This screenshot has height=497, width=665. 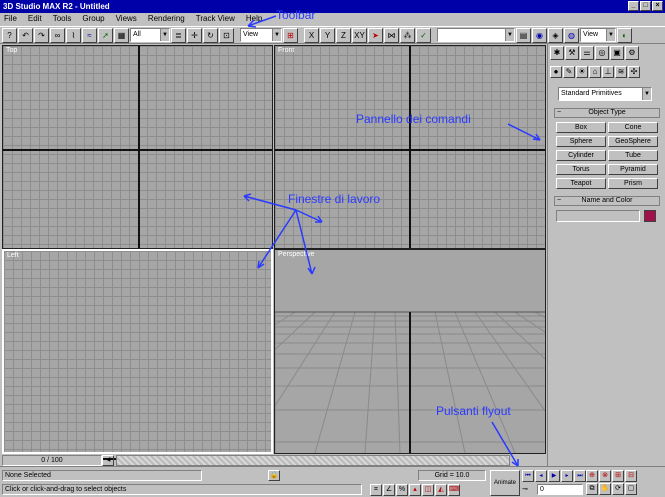 I want to click on cameras-icon: ⌂, so click(x=595, y=72).